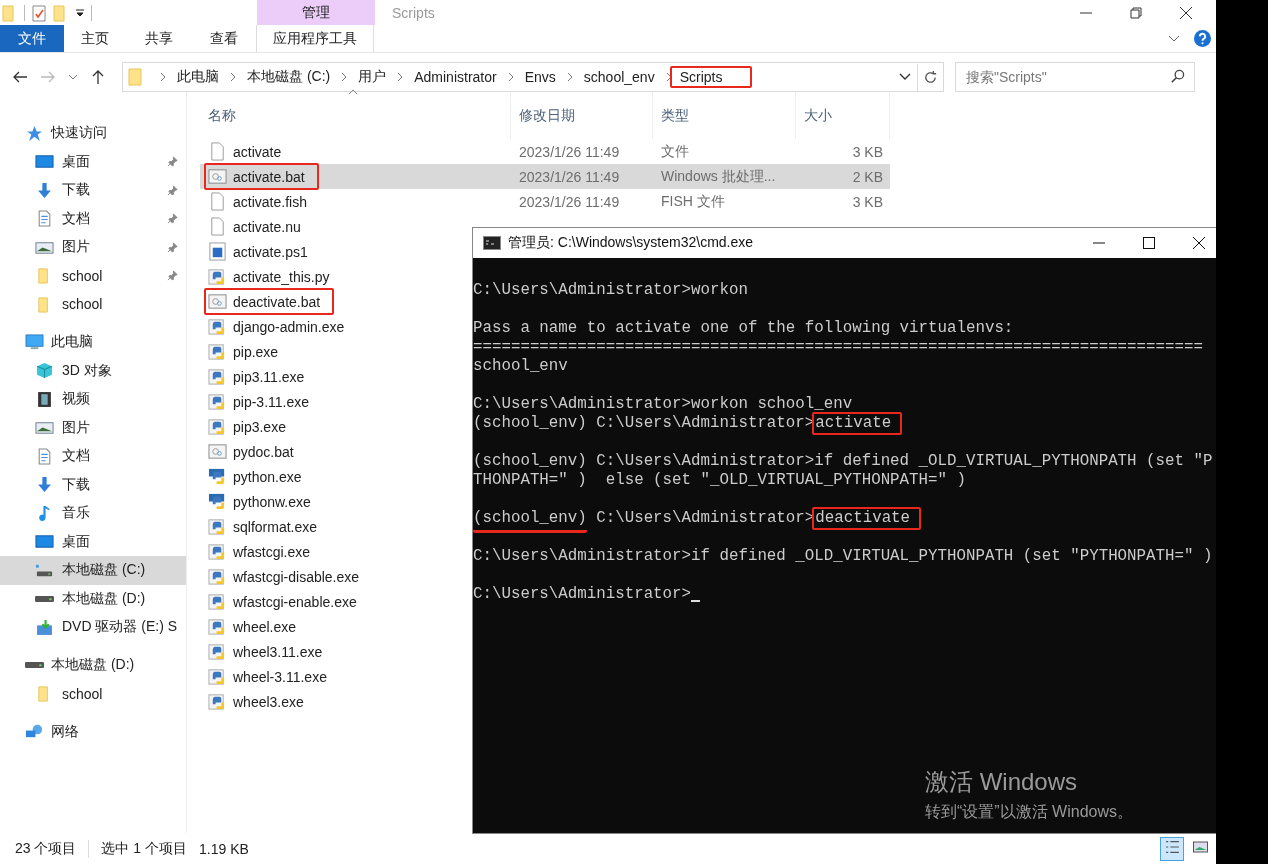  Describe the element at coordinates (336, 601) in the screenshot. I see `file-row: wfastcgi-enable.exe` at that location.